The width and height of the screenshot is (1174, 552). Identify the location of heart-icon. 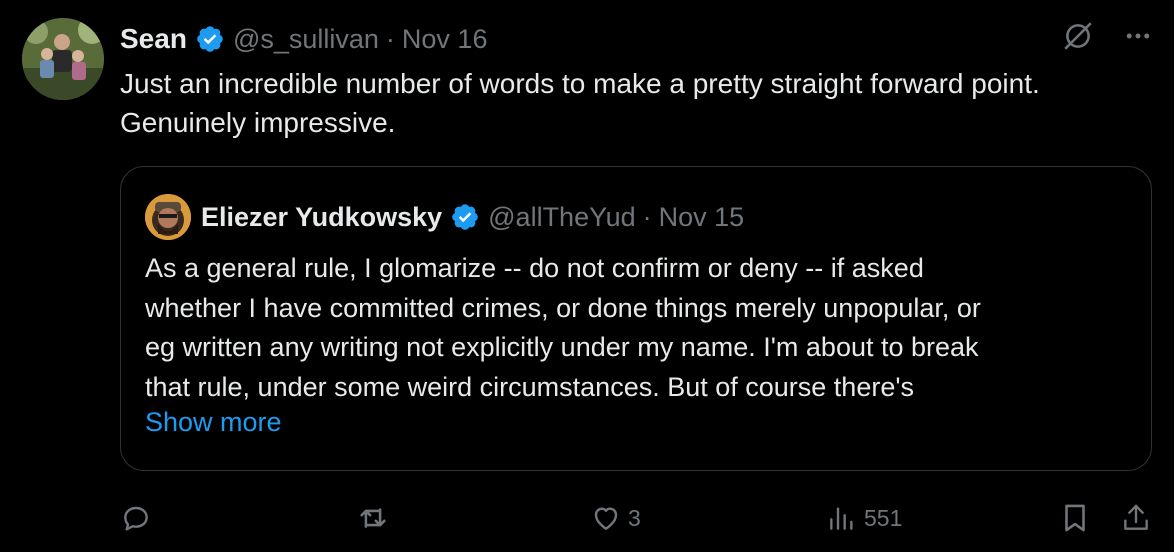
(606, 518).